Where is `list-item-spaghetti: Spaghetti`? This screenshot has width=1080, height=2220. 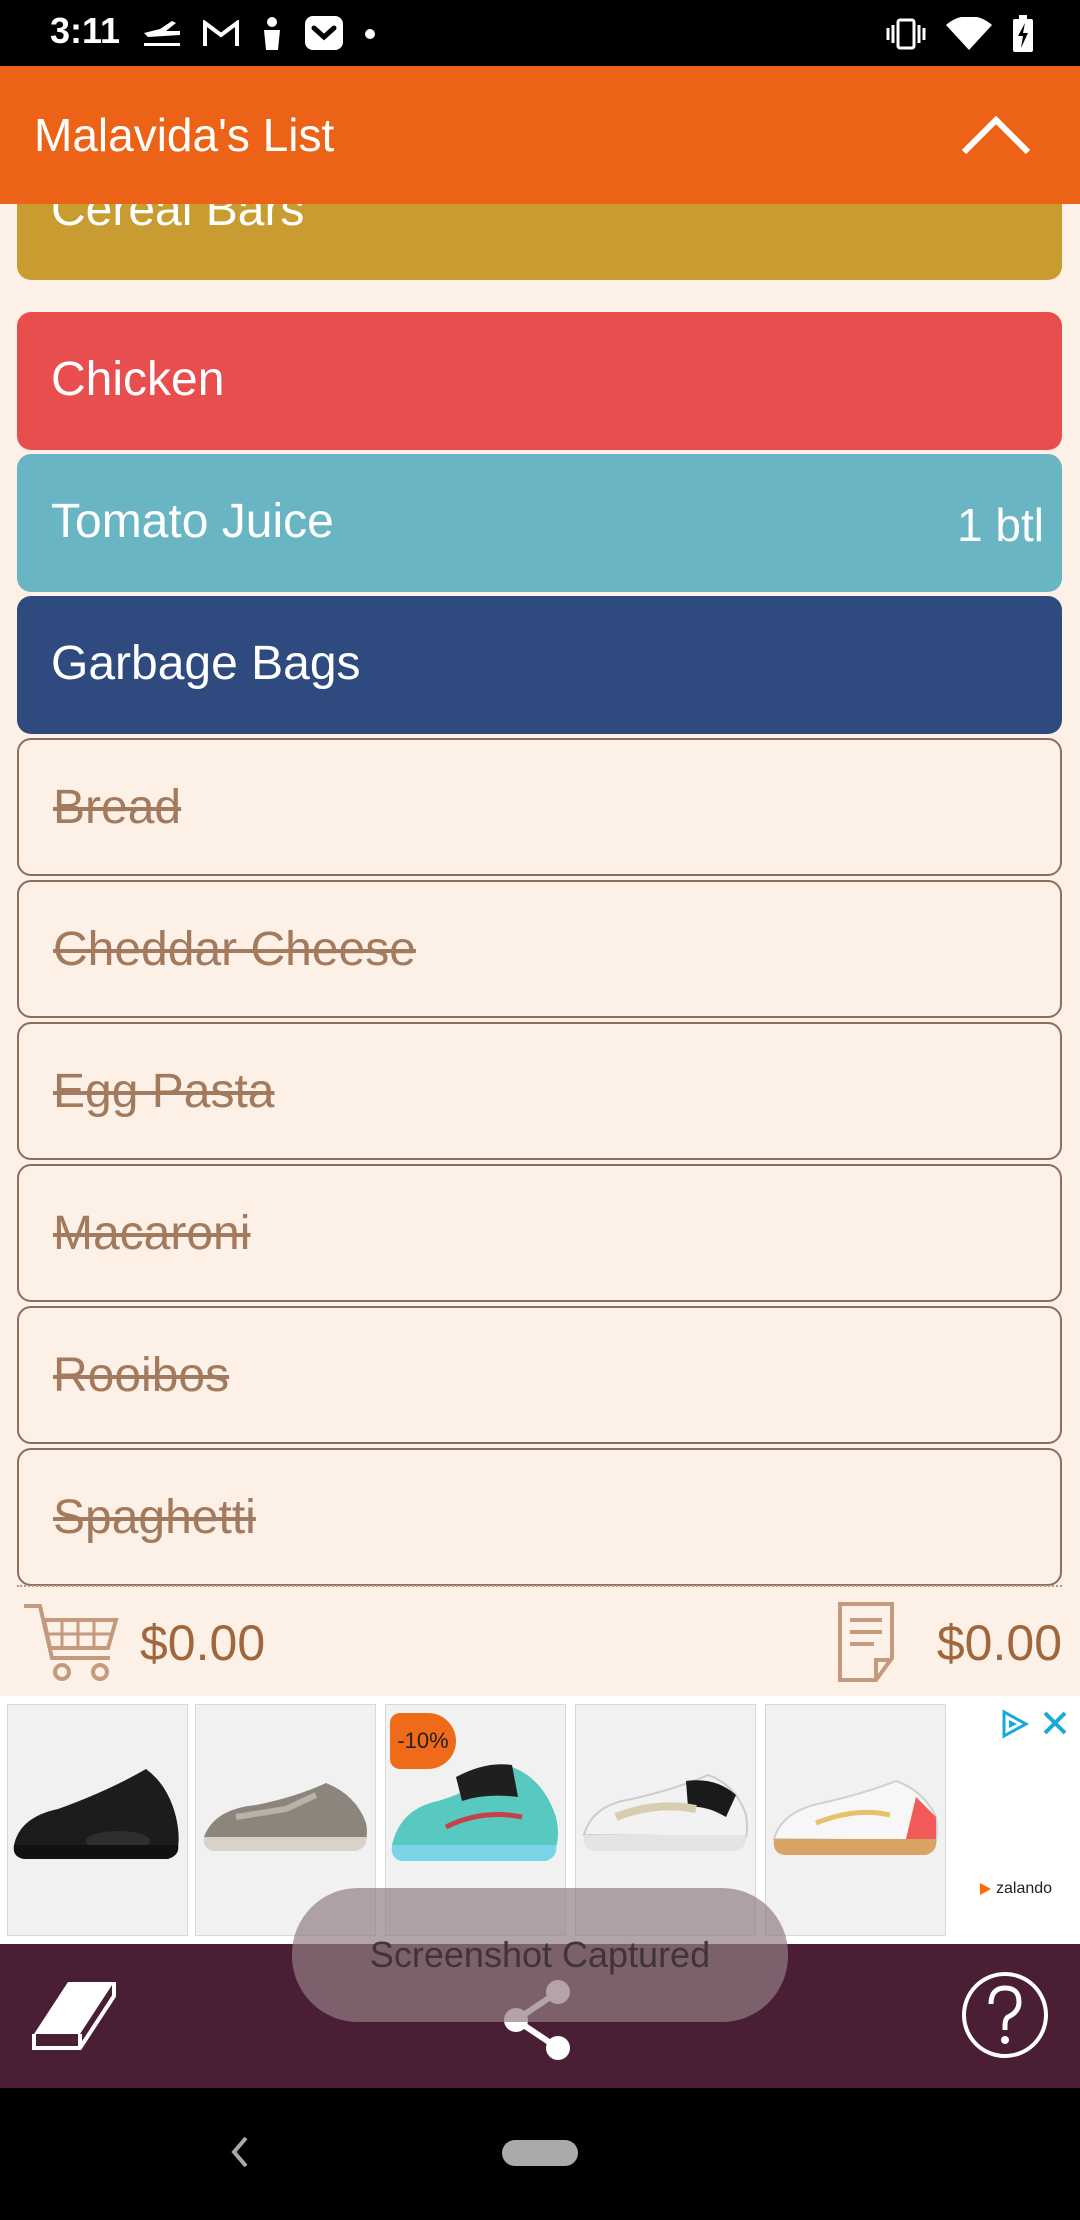 list-item-spaghetti: Spaghetti is located at coordinates (539, 1517).